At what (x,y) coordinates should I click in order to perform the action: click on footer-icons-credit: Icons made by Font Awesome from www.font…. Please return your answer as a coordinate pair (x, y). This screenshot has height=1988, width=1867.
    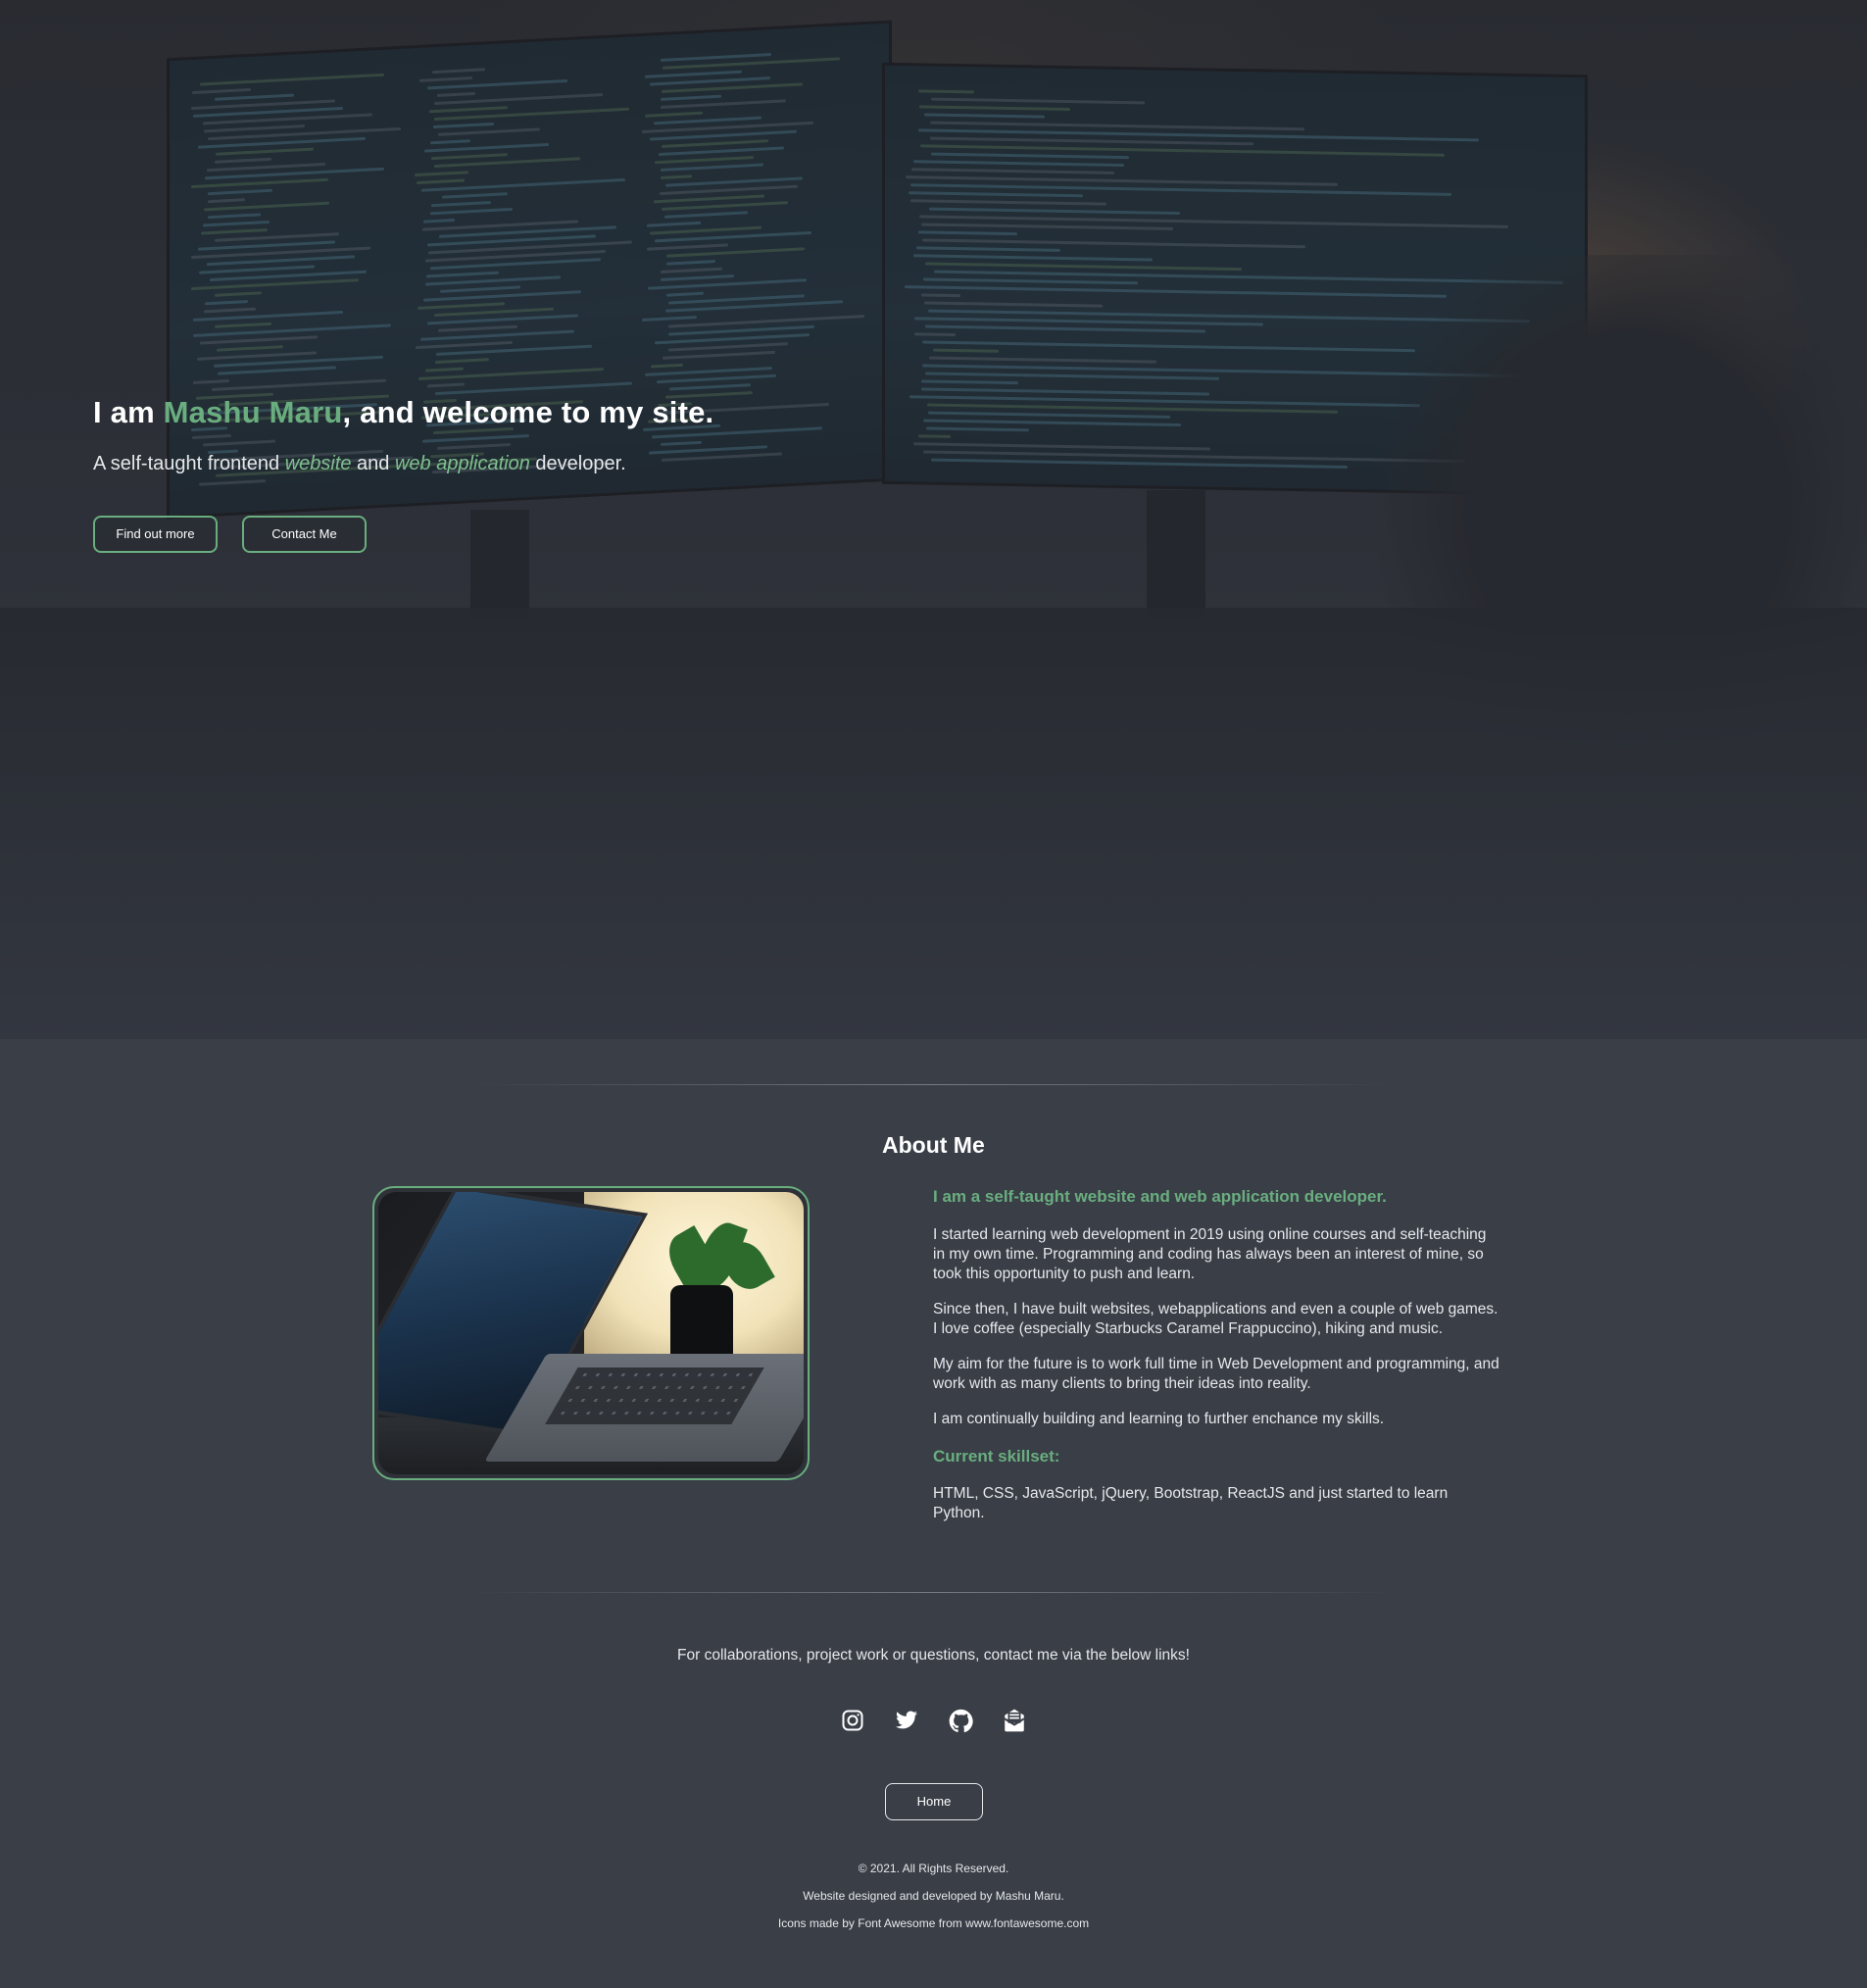
    Looking at the image, I should click on (933, 1923).